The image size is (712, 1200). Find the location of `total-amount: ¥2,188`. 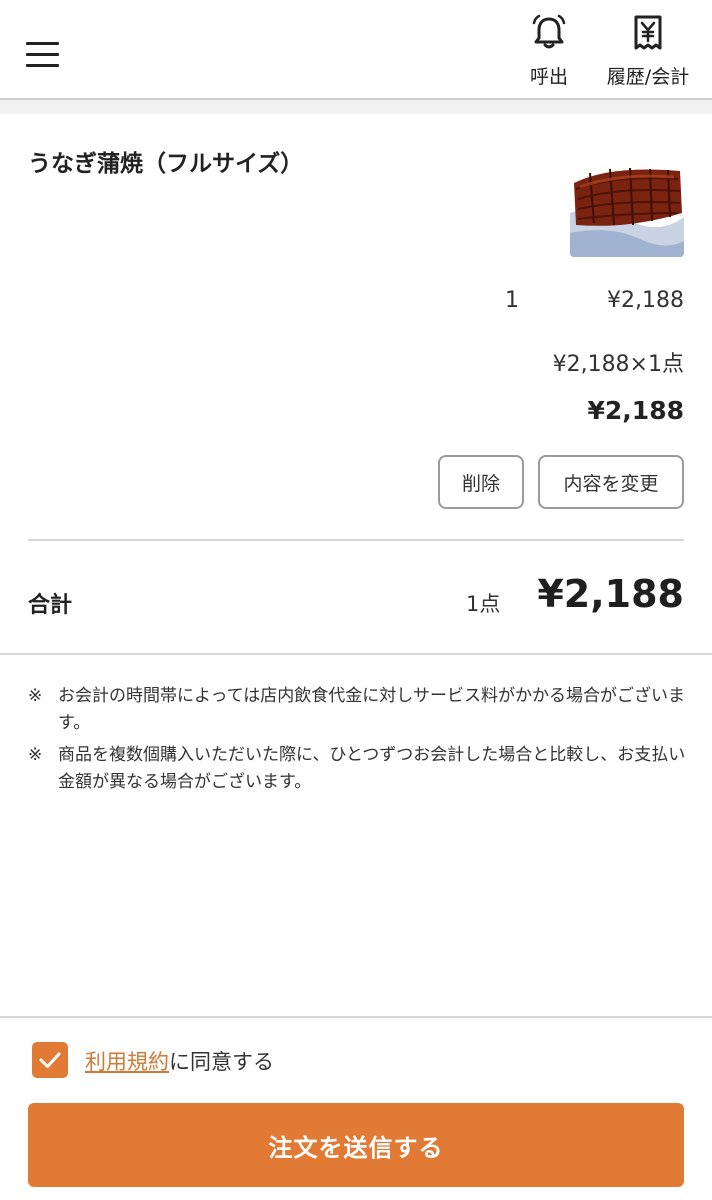

total-amount: ¥2,188 is located at coordinates (610, 594).